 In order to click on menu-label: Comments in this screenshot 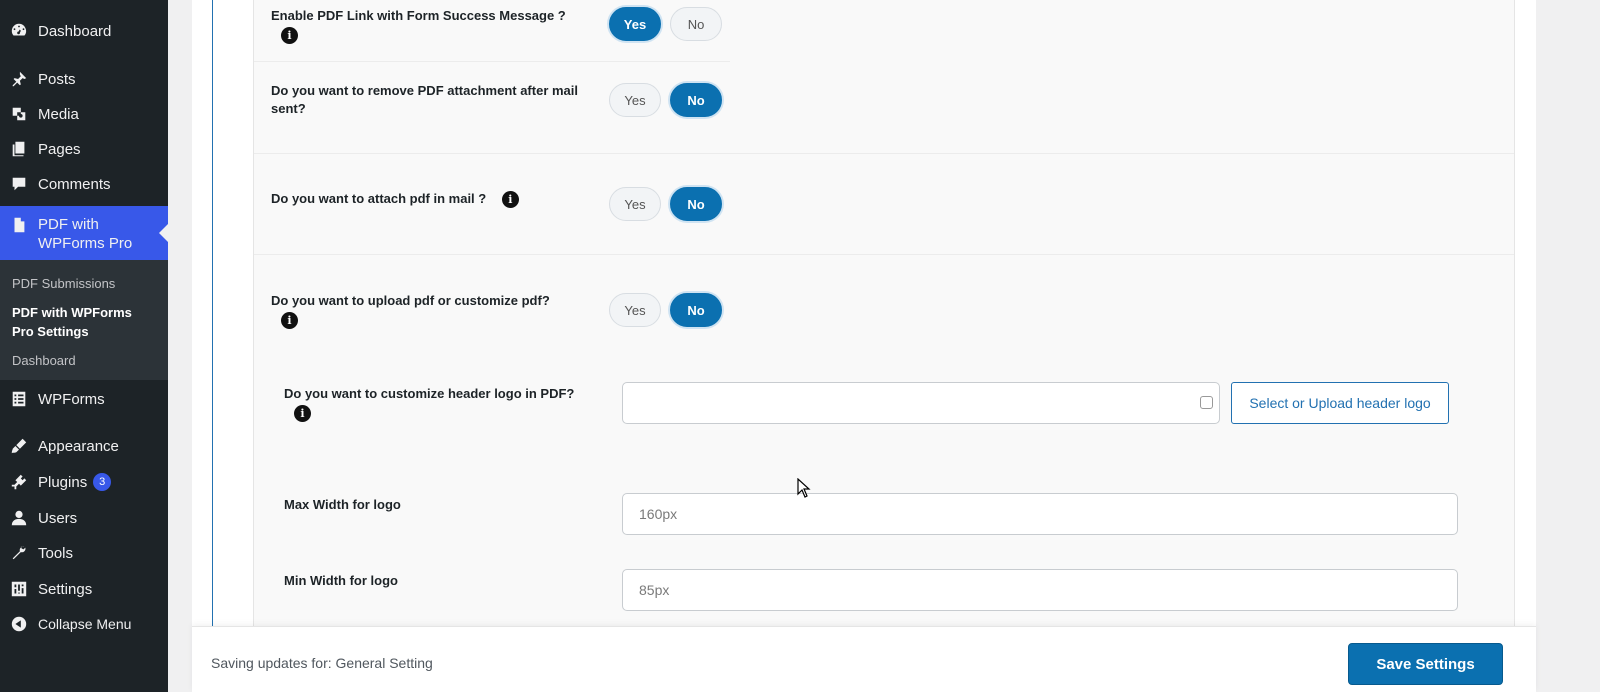, I will do `click(74, 184)`.